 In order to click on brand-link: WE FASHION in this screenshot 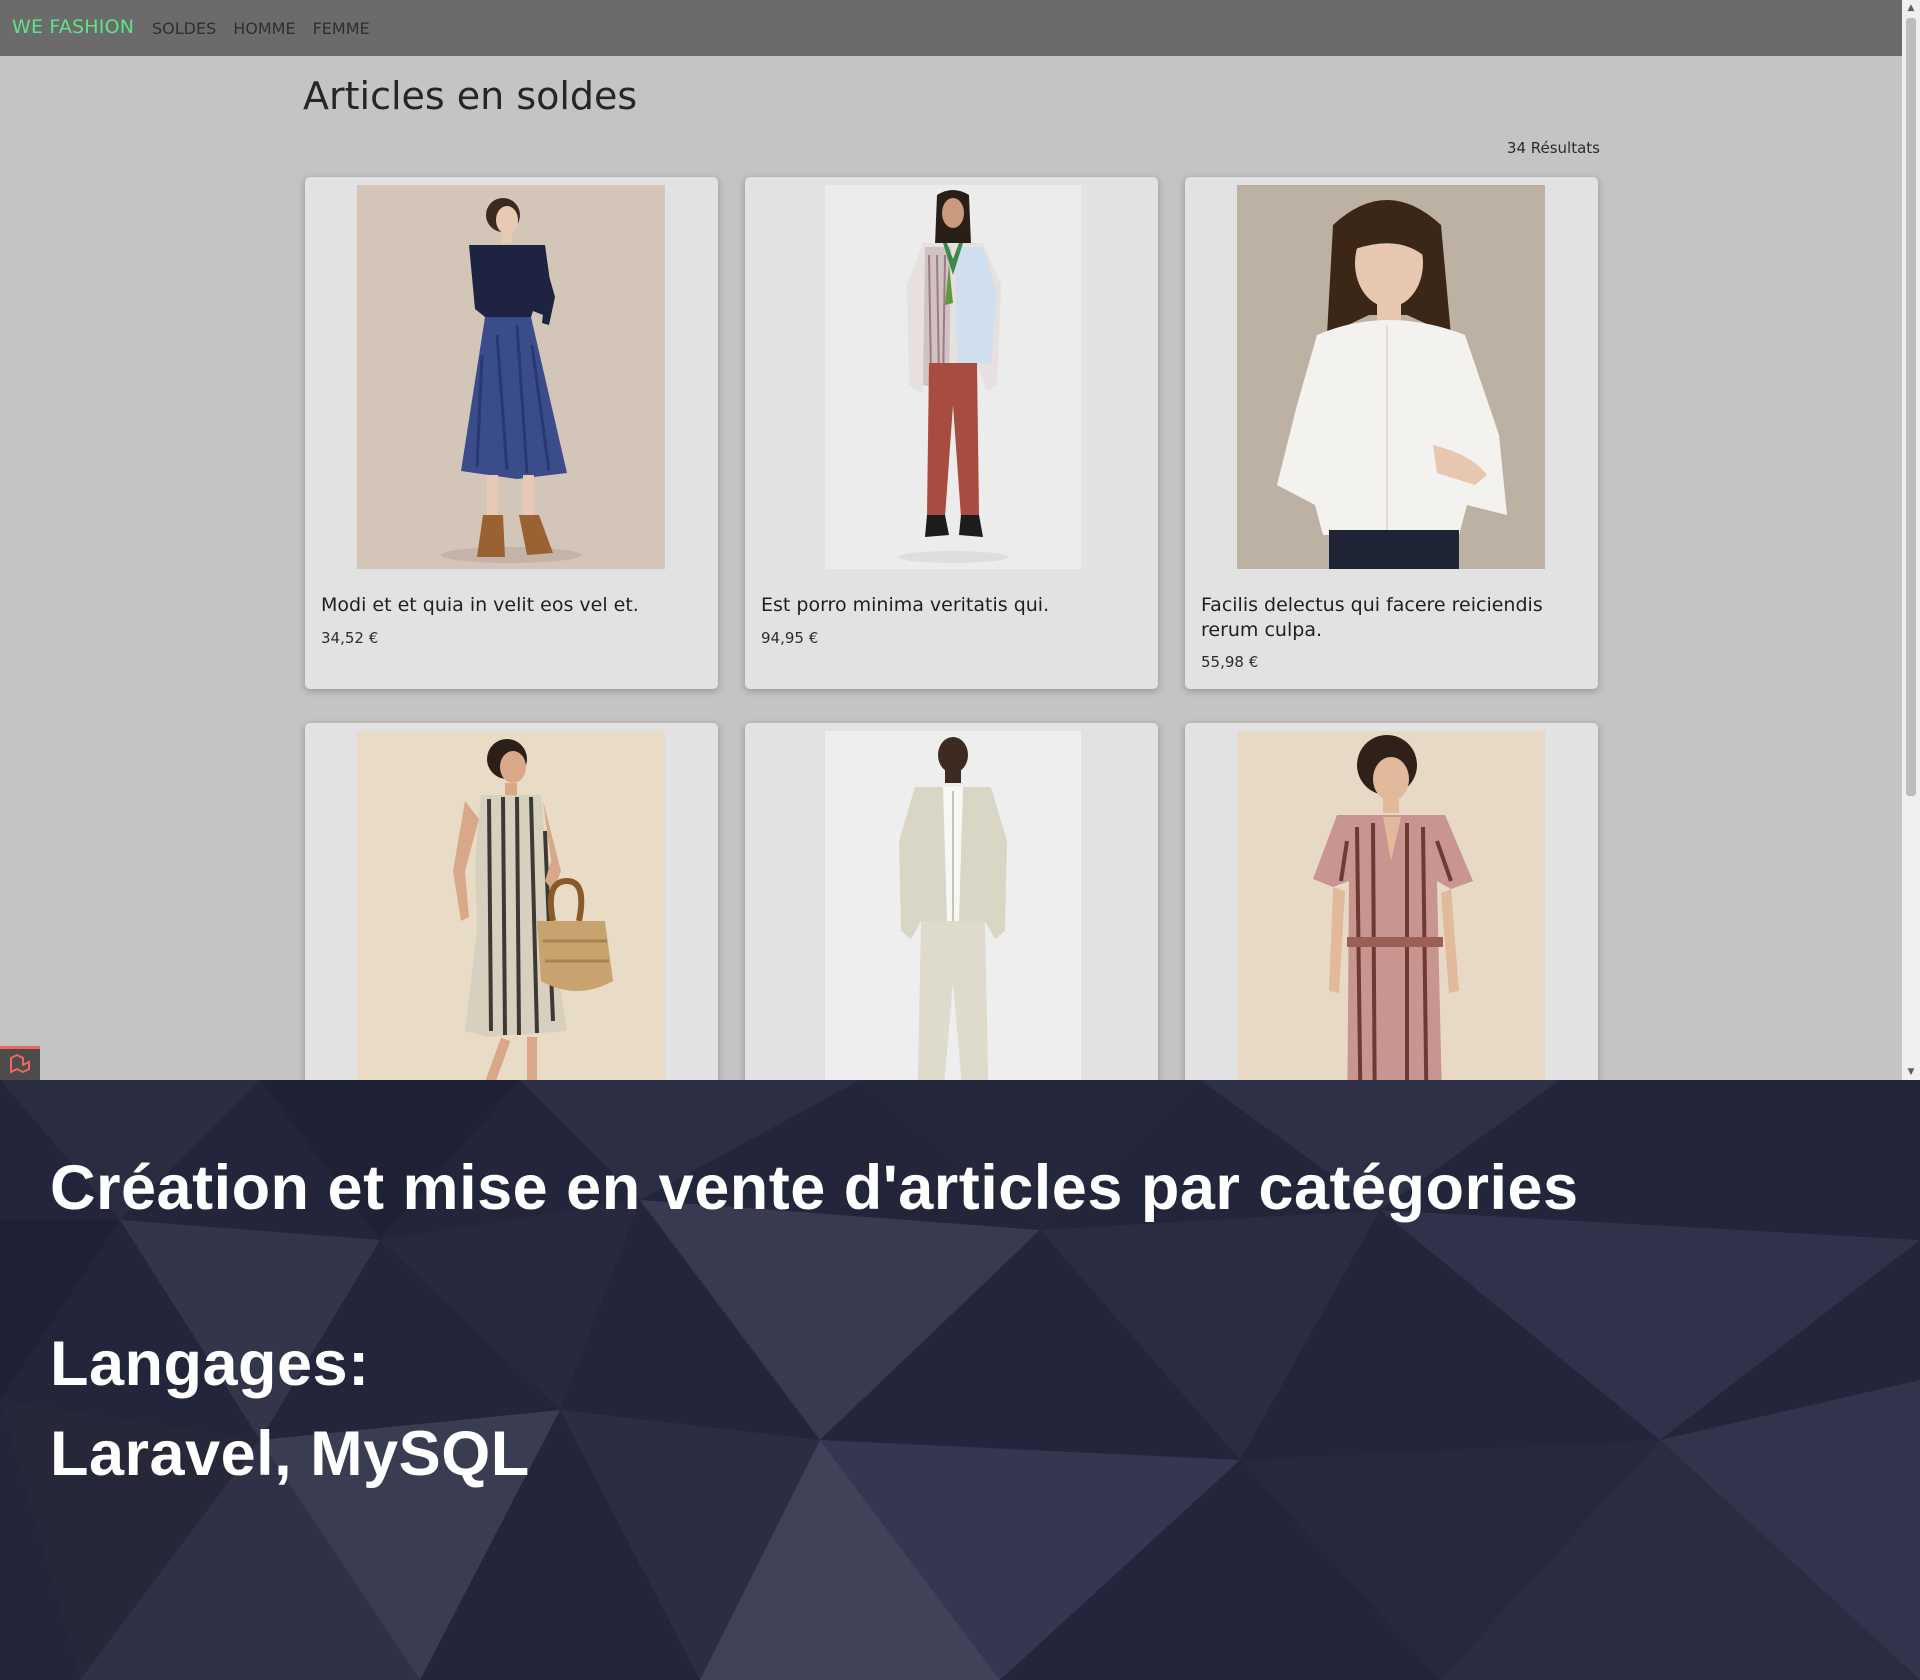, I will do `click(73, 27)`.